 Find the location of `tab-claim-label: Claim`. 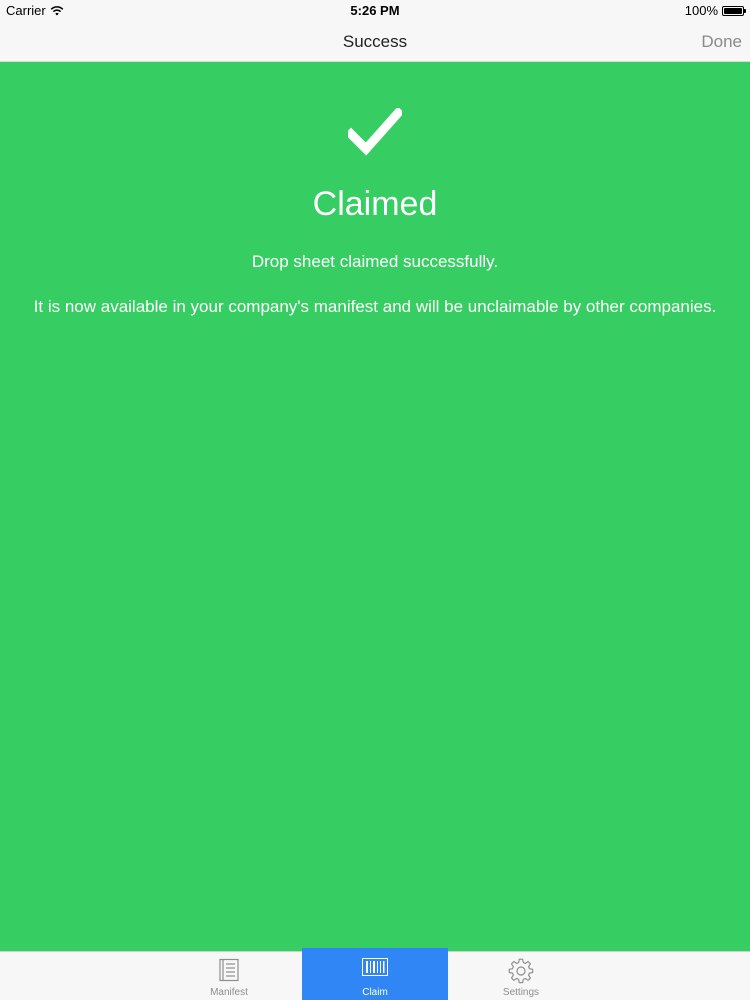

tab-claim-label: Claim is located at coordinates (375, 992).